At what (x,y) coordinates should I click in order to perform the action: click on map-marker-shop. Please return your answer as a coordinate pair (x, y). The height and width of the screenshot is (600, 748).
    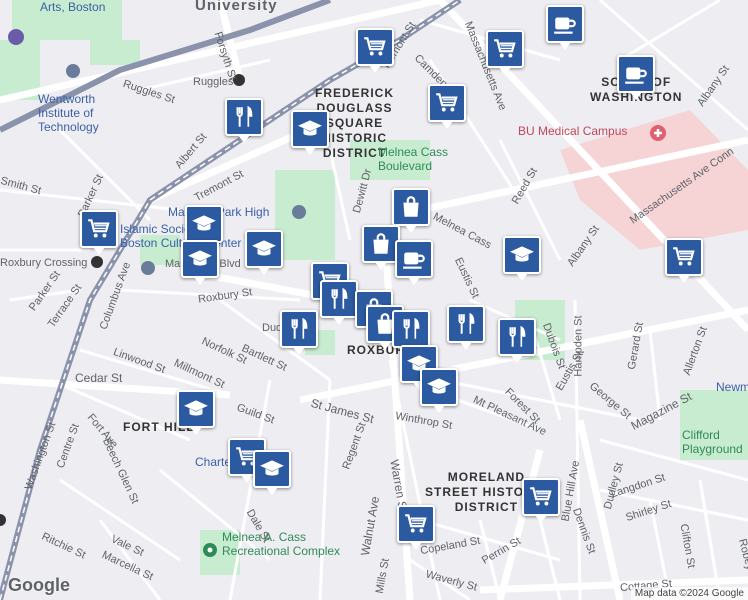
    Looking at the image, I should click on (411, 210).